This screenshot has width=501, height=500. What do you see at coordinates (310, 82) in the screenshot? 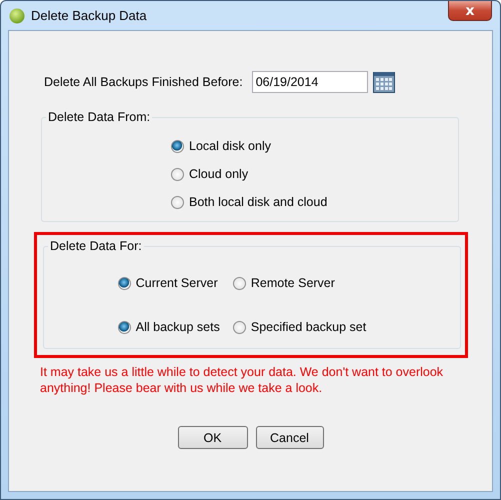
I see `date-field: 06/19/2014` at bounding box center [310, 82].